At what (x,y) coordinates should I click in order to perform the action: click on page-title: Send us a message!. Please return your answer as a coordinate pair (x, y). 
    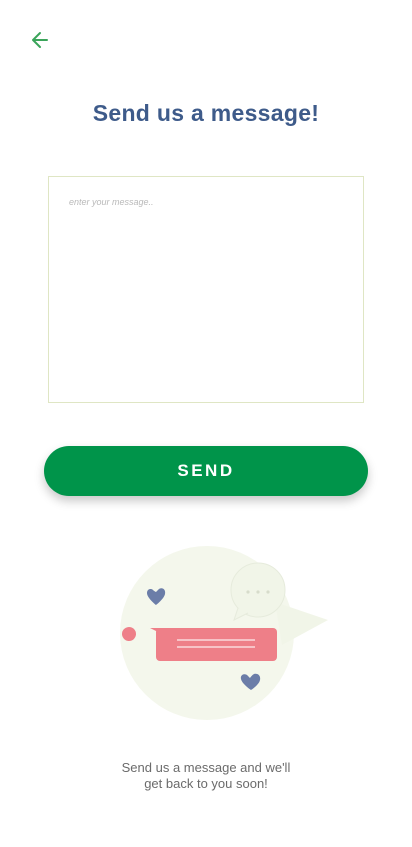
    Looking at the image, I should click on (206, 113).